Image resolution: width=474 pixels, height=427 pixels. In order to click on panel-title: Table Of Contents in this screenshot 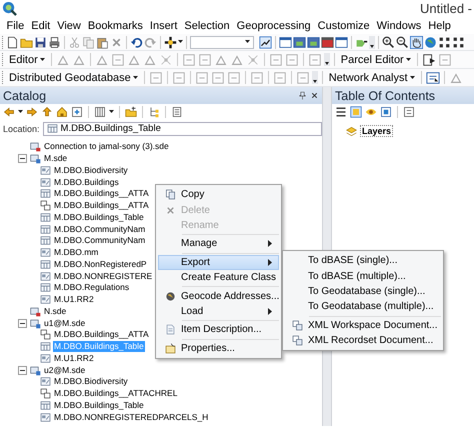, I will do `click(385, 95)`.